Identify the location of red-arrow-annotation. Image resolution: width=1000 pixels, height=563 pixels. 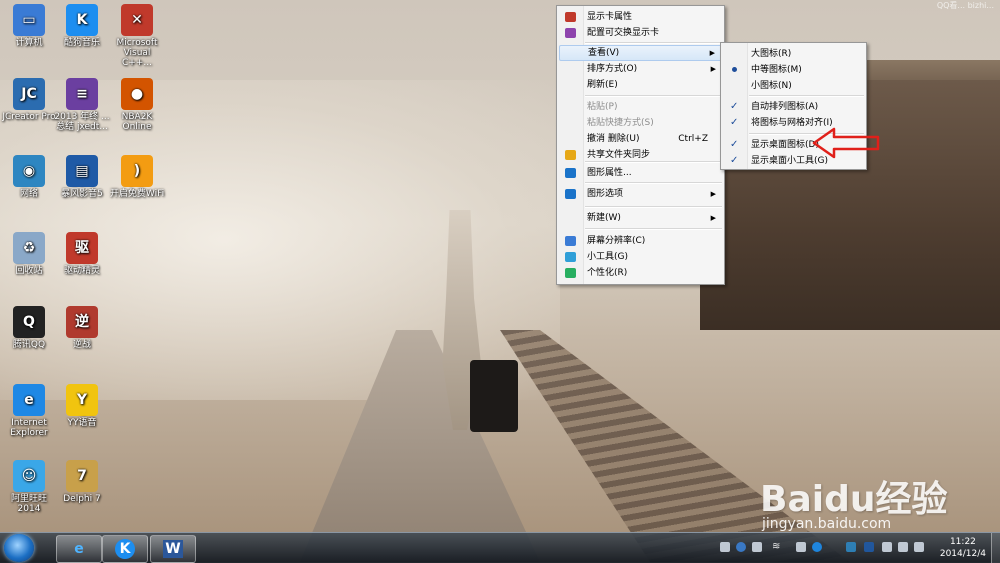
(846, 143).